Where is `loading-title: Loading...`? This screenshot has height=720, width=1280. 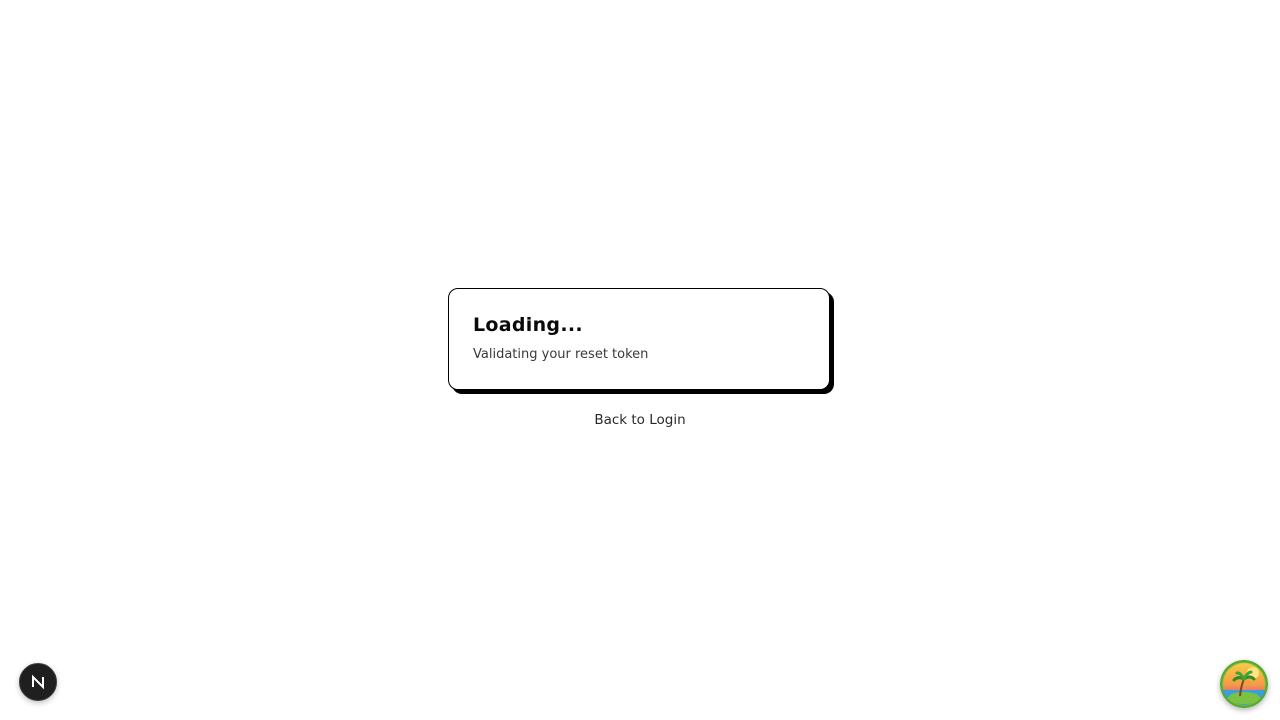 loading-title: Loading... is located at coordinates (528, 325).